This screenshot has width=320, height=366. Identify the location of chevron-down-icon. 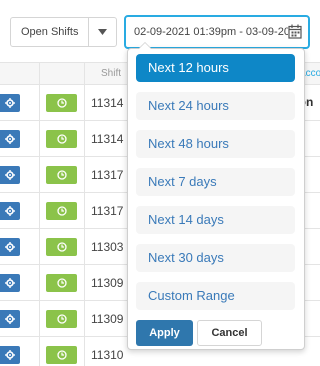
(102, 32).